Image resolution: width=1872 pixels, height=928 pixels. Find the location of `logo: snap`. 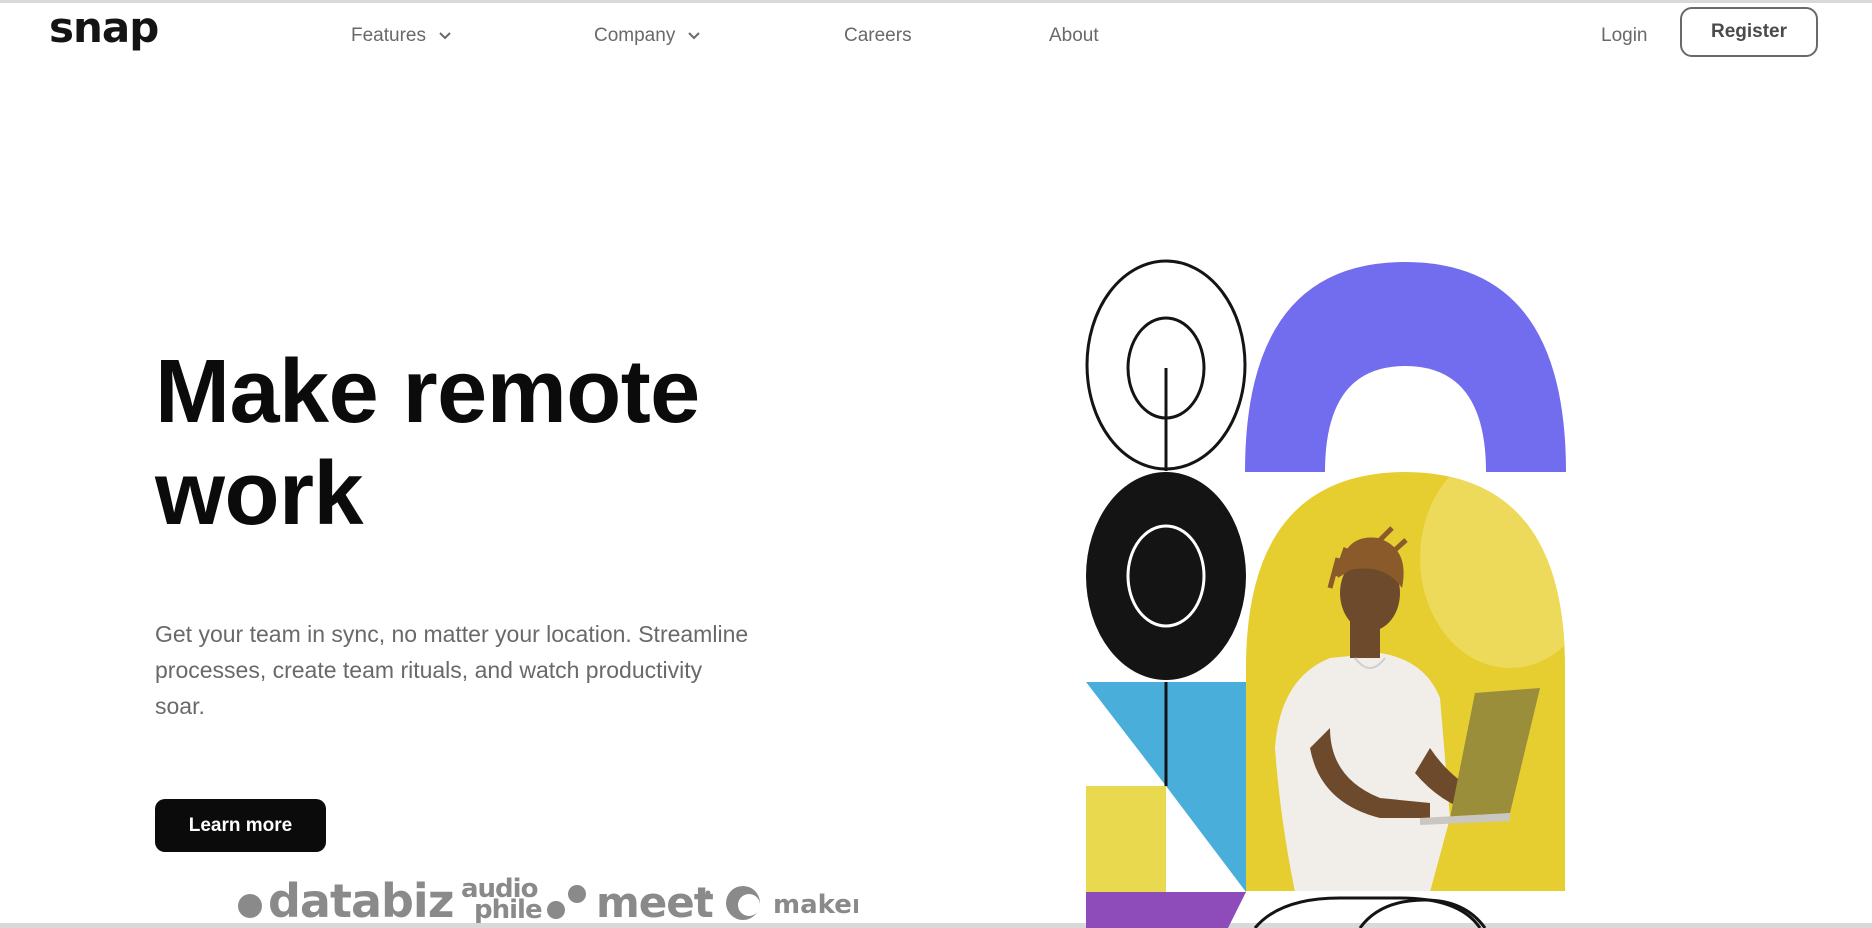

logo: snap is located at coordinates (104, 28).